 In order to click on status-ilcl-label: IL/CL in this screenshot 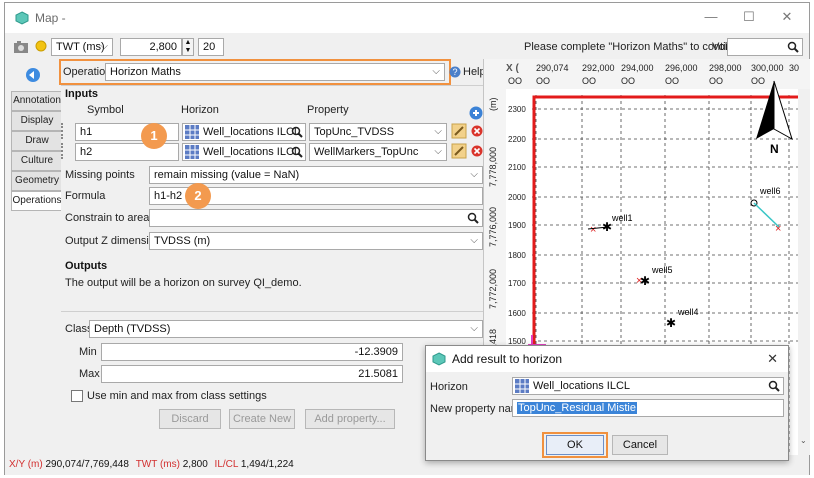, I will do `click(226, 464)`.